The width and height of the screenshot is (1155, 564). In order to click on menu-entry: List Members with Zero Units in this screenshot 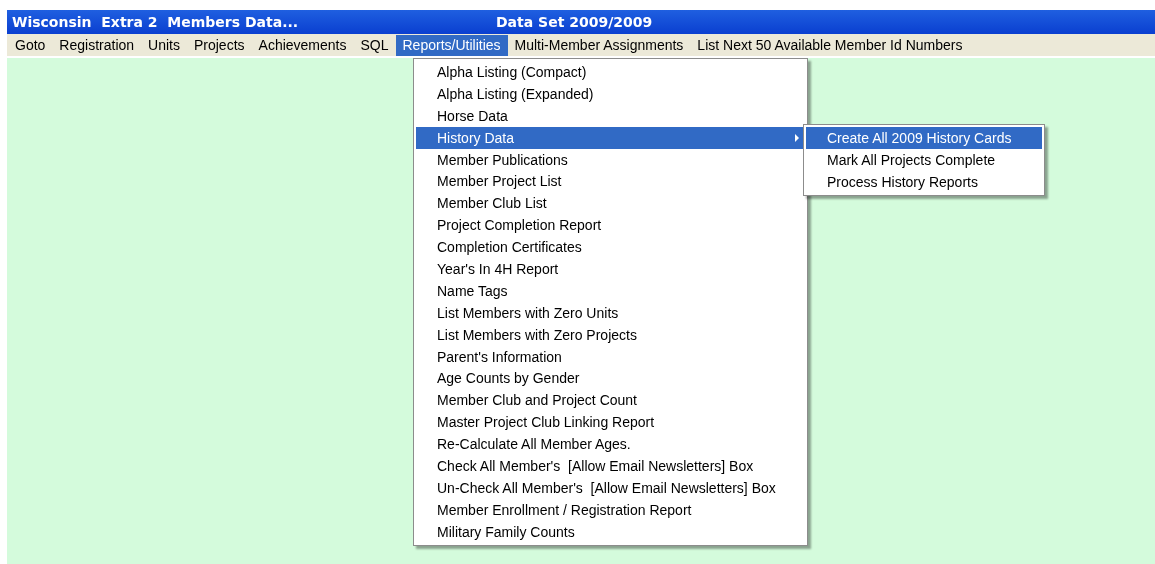, I will do `click(610, 312)`.